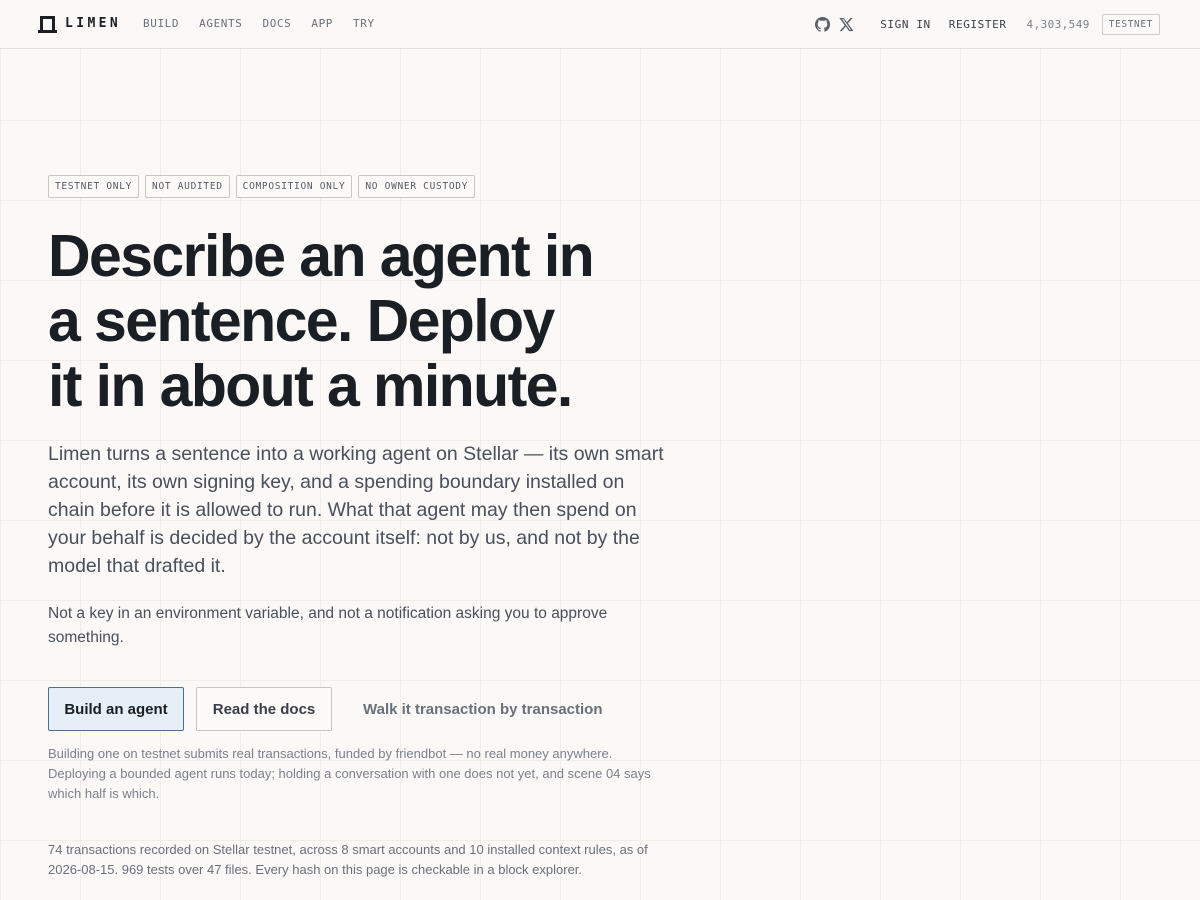  What do you see at coordinates (321, 256) in the screenshot?
I see `headline-line: Describe an agent in` at bounding box center [321, 256].